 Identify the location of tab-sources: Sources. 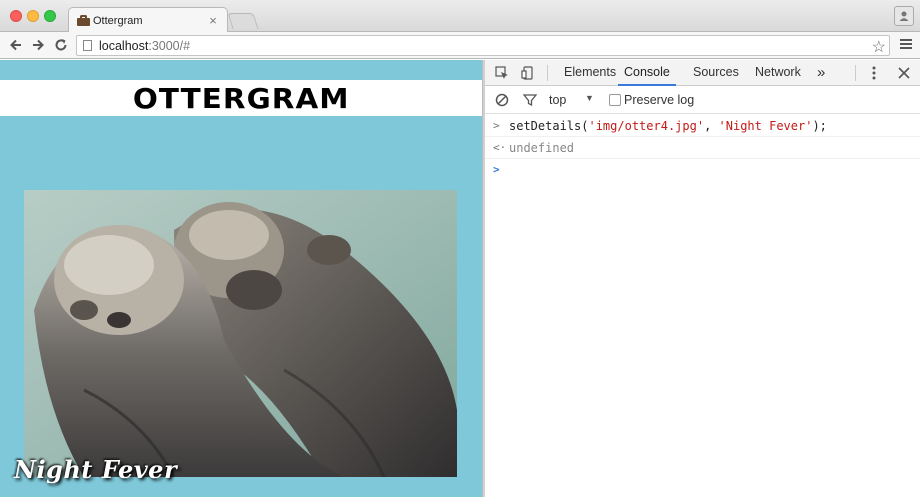
(716, 73).